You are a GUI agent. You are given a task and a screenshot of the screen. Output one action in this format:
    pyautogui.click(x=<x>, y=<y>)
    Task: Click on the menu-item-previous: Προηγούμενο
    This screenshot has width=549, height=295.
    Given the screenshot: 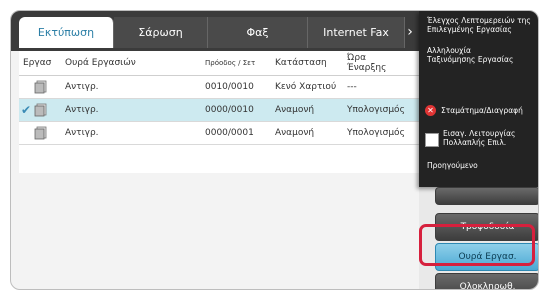 What is the action you would take?
    pyautogui.click(x=452, y=165)
    